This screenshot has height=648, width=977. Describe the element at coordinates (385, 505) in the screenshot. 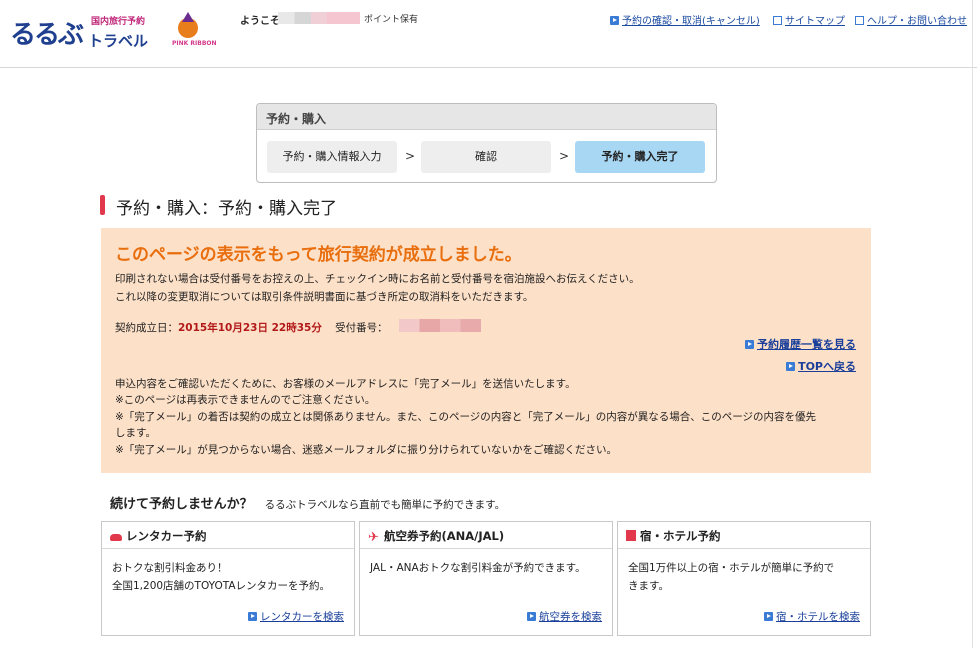

I see `continue-description: るるぶトラベルなら直前でも簡単に予約できます。` at that location.